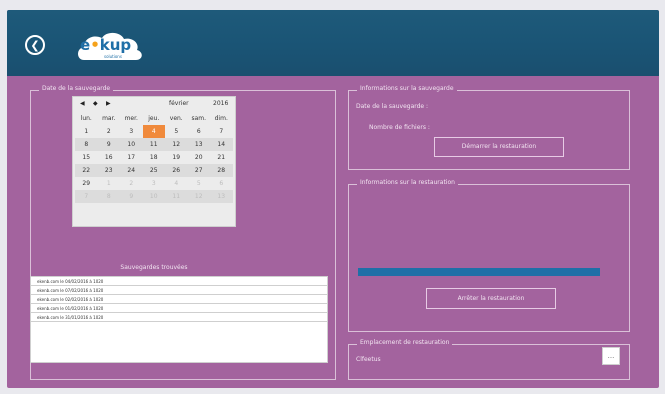 The image size is (665, 394). What do you see at coordinates (199, 157) in the screenshot?
I see `day-cell: 20` at bounding box center [199, 157].